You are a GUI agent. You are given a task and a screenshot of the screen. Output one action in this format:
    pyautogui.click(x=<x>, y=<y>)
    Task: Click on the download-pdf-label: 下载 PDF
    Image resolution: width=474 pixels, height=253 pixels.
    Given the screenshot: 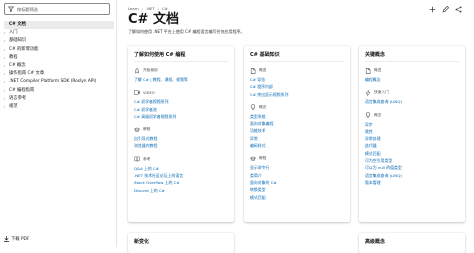 What is the action you would take?
    pyautogui.click(x=20, y=239)
    